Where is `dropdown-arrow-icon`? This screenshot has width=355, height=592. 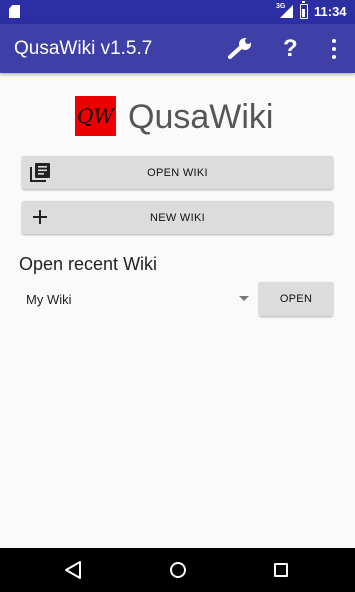
dropdown-arrow-icon is located at coordinates (244, 298).